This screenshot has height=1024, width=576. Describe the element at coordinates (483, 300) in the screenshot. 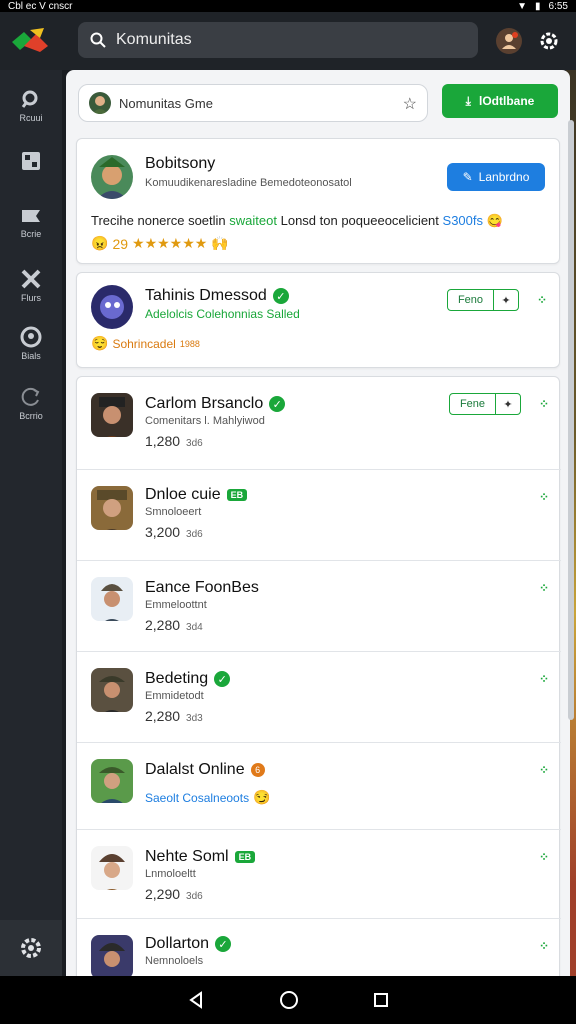

I see `follow-button: Feno ✦` at that location.